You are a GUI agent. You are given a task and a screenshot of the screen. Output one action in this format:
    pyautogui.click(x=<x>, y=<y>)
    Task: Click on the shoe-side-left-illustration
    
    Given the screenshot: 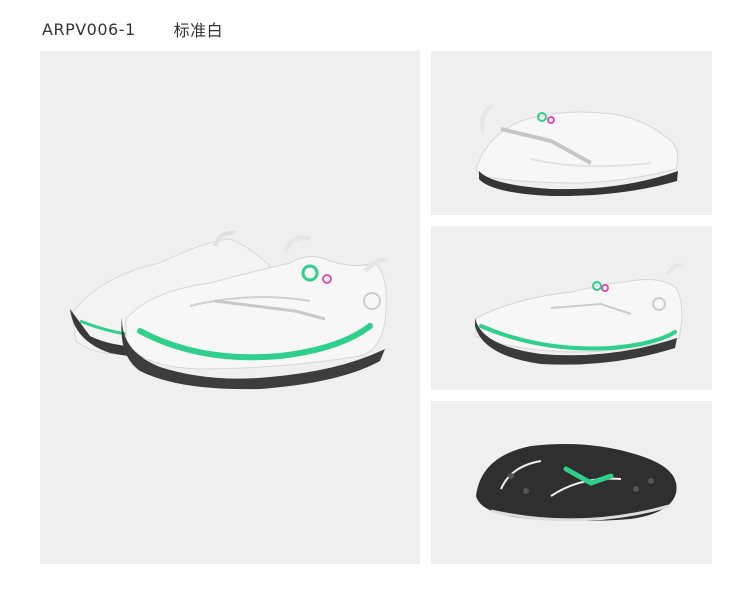 What is the action you would take?
    pyautogui.click(x=577, y=150)
    